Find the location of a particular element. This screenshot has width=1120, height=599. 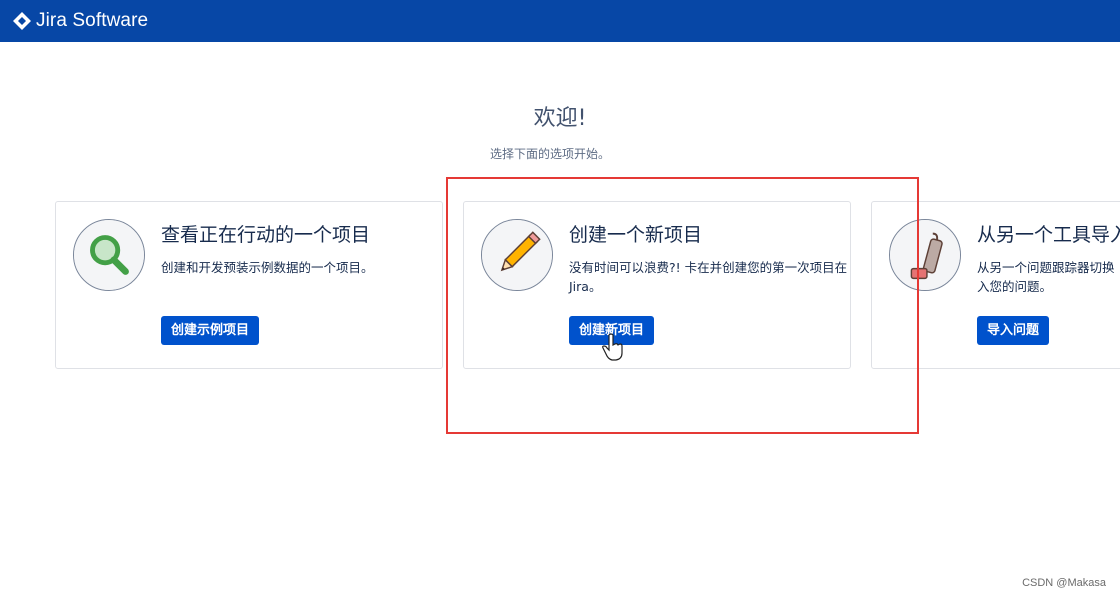

product-name: Jira Software is located at coordinates (92, 20).